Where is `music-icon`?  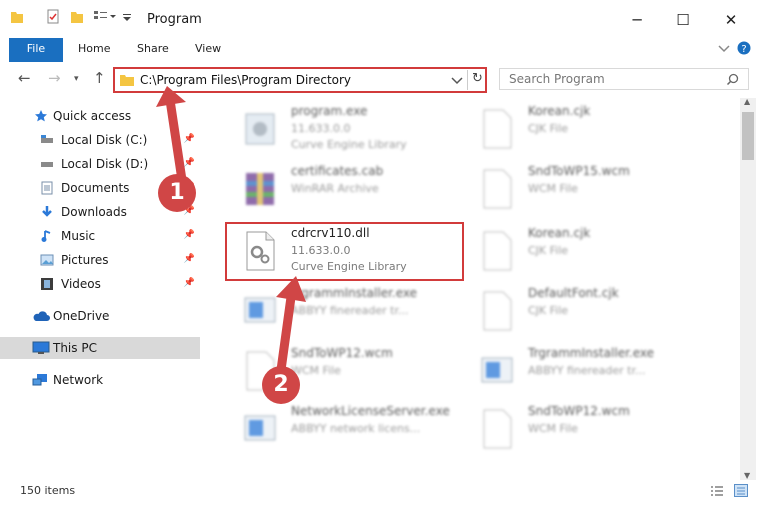
music-icon is located at coordinates (46, 236).